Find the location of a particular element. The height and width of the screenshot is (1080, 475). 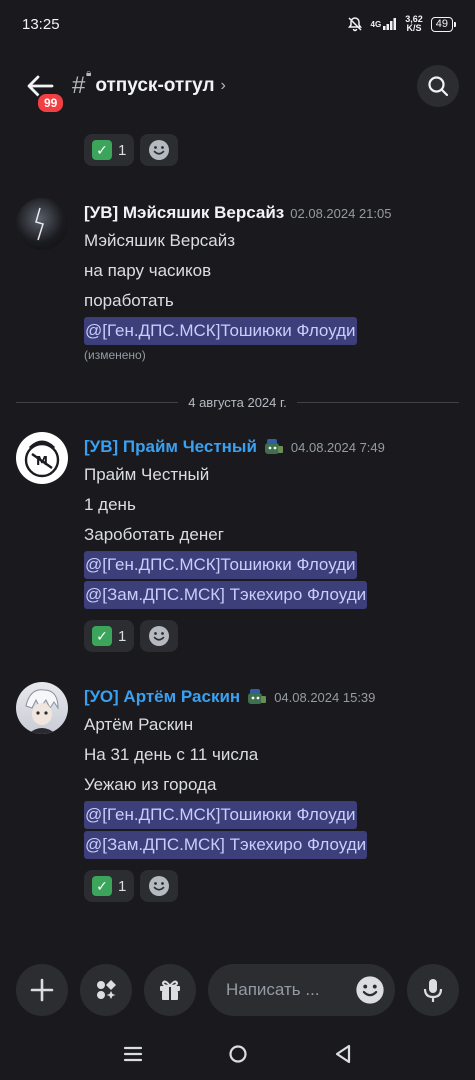

channel-name: отпуск-отгул is located at coordinates (154, 86).